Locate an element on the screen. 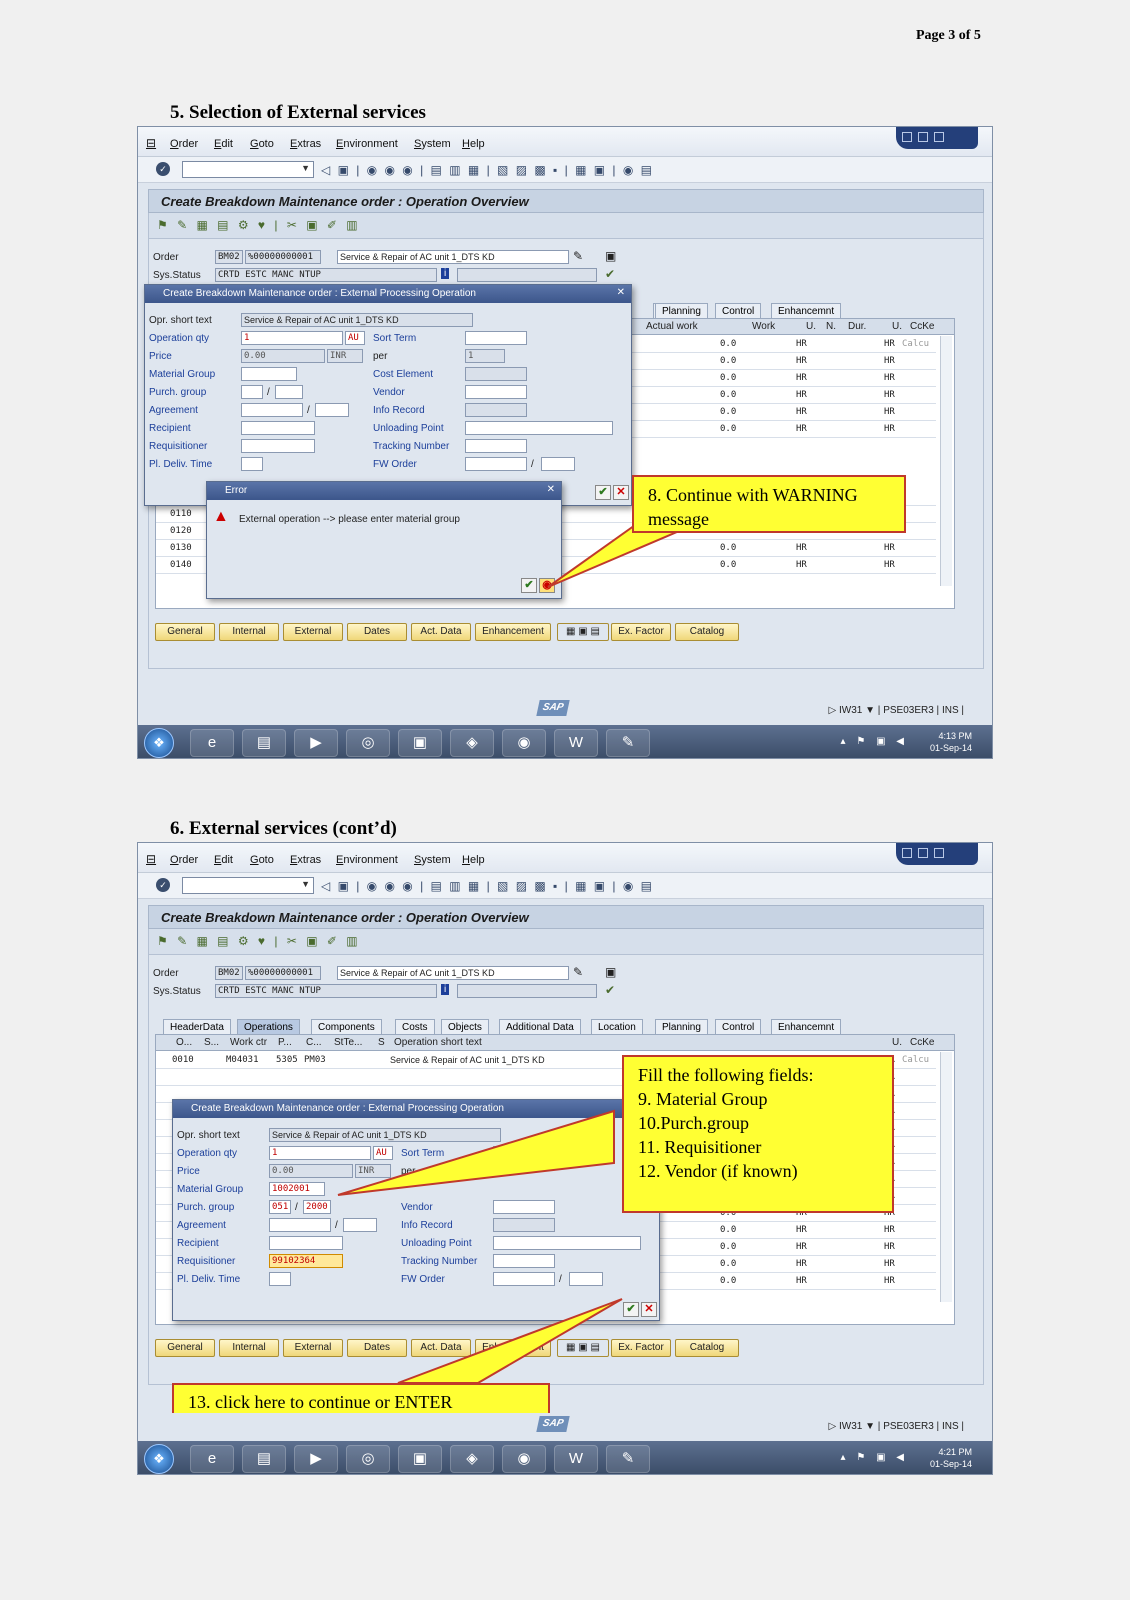 This screenshot has height=1600, width=1130. page-number: Page 3 of 5 is located at coordinates (948, 35).